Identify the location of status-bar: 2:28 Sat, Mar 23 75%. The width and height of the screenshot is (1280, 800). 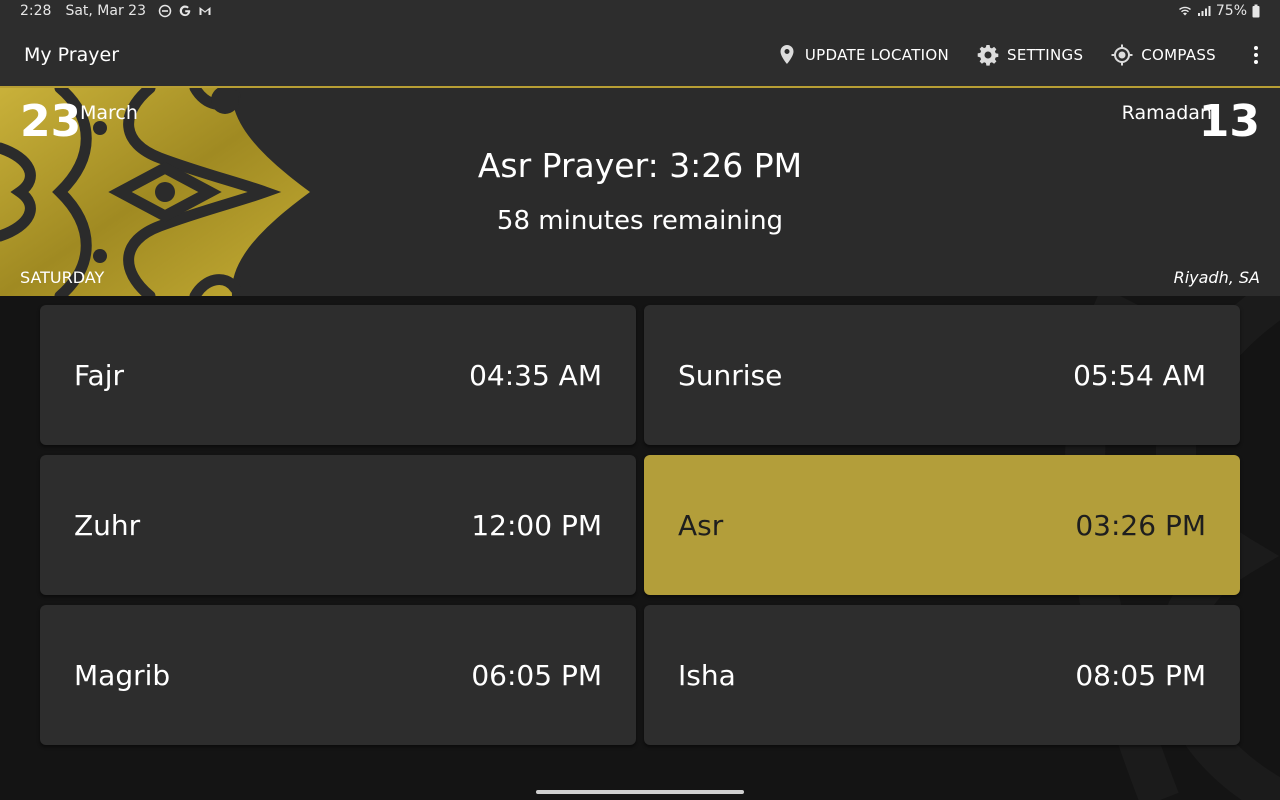
(640, 12).